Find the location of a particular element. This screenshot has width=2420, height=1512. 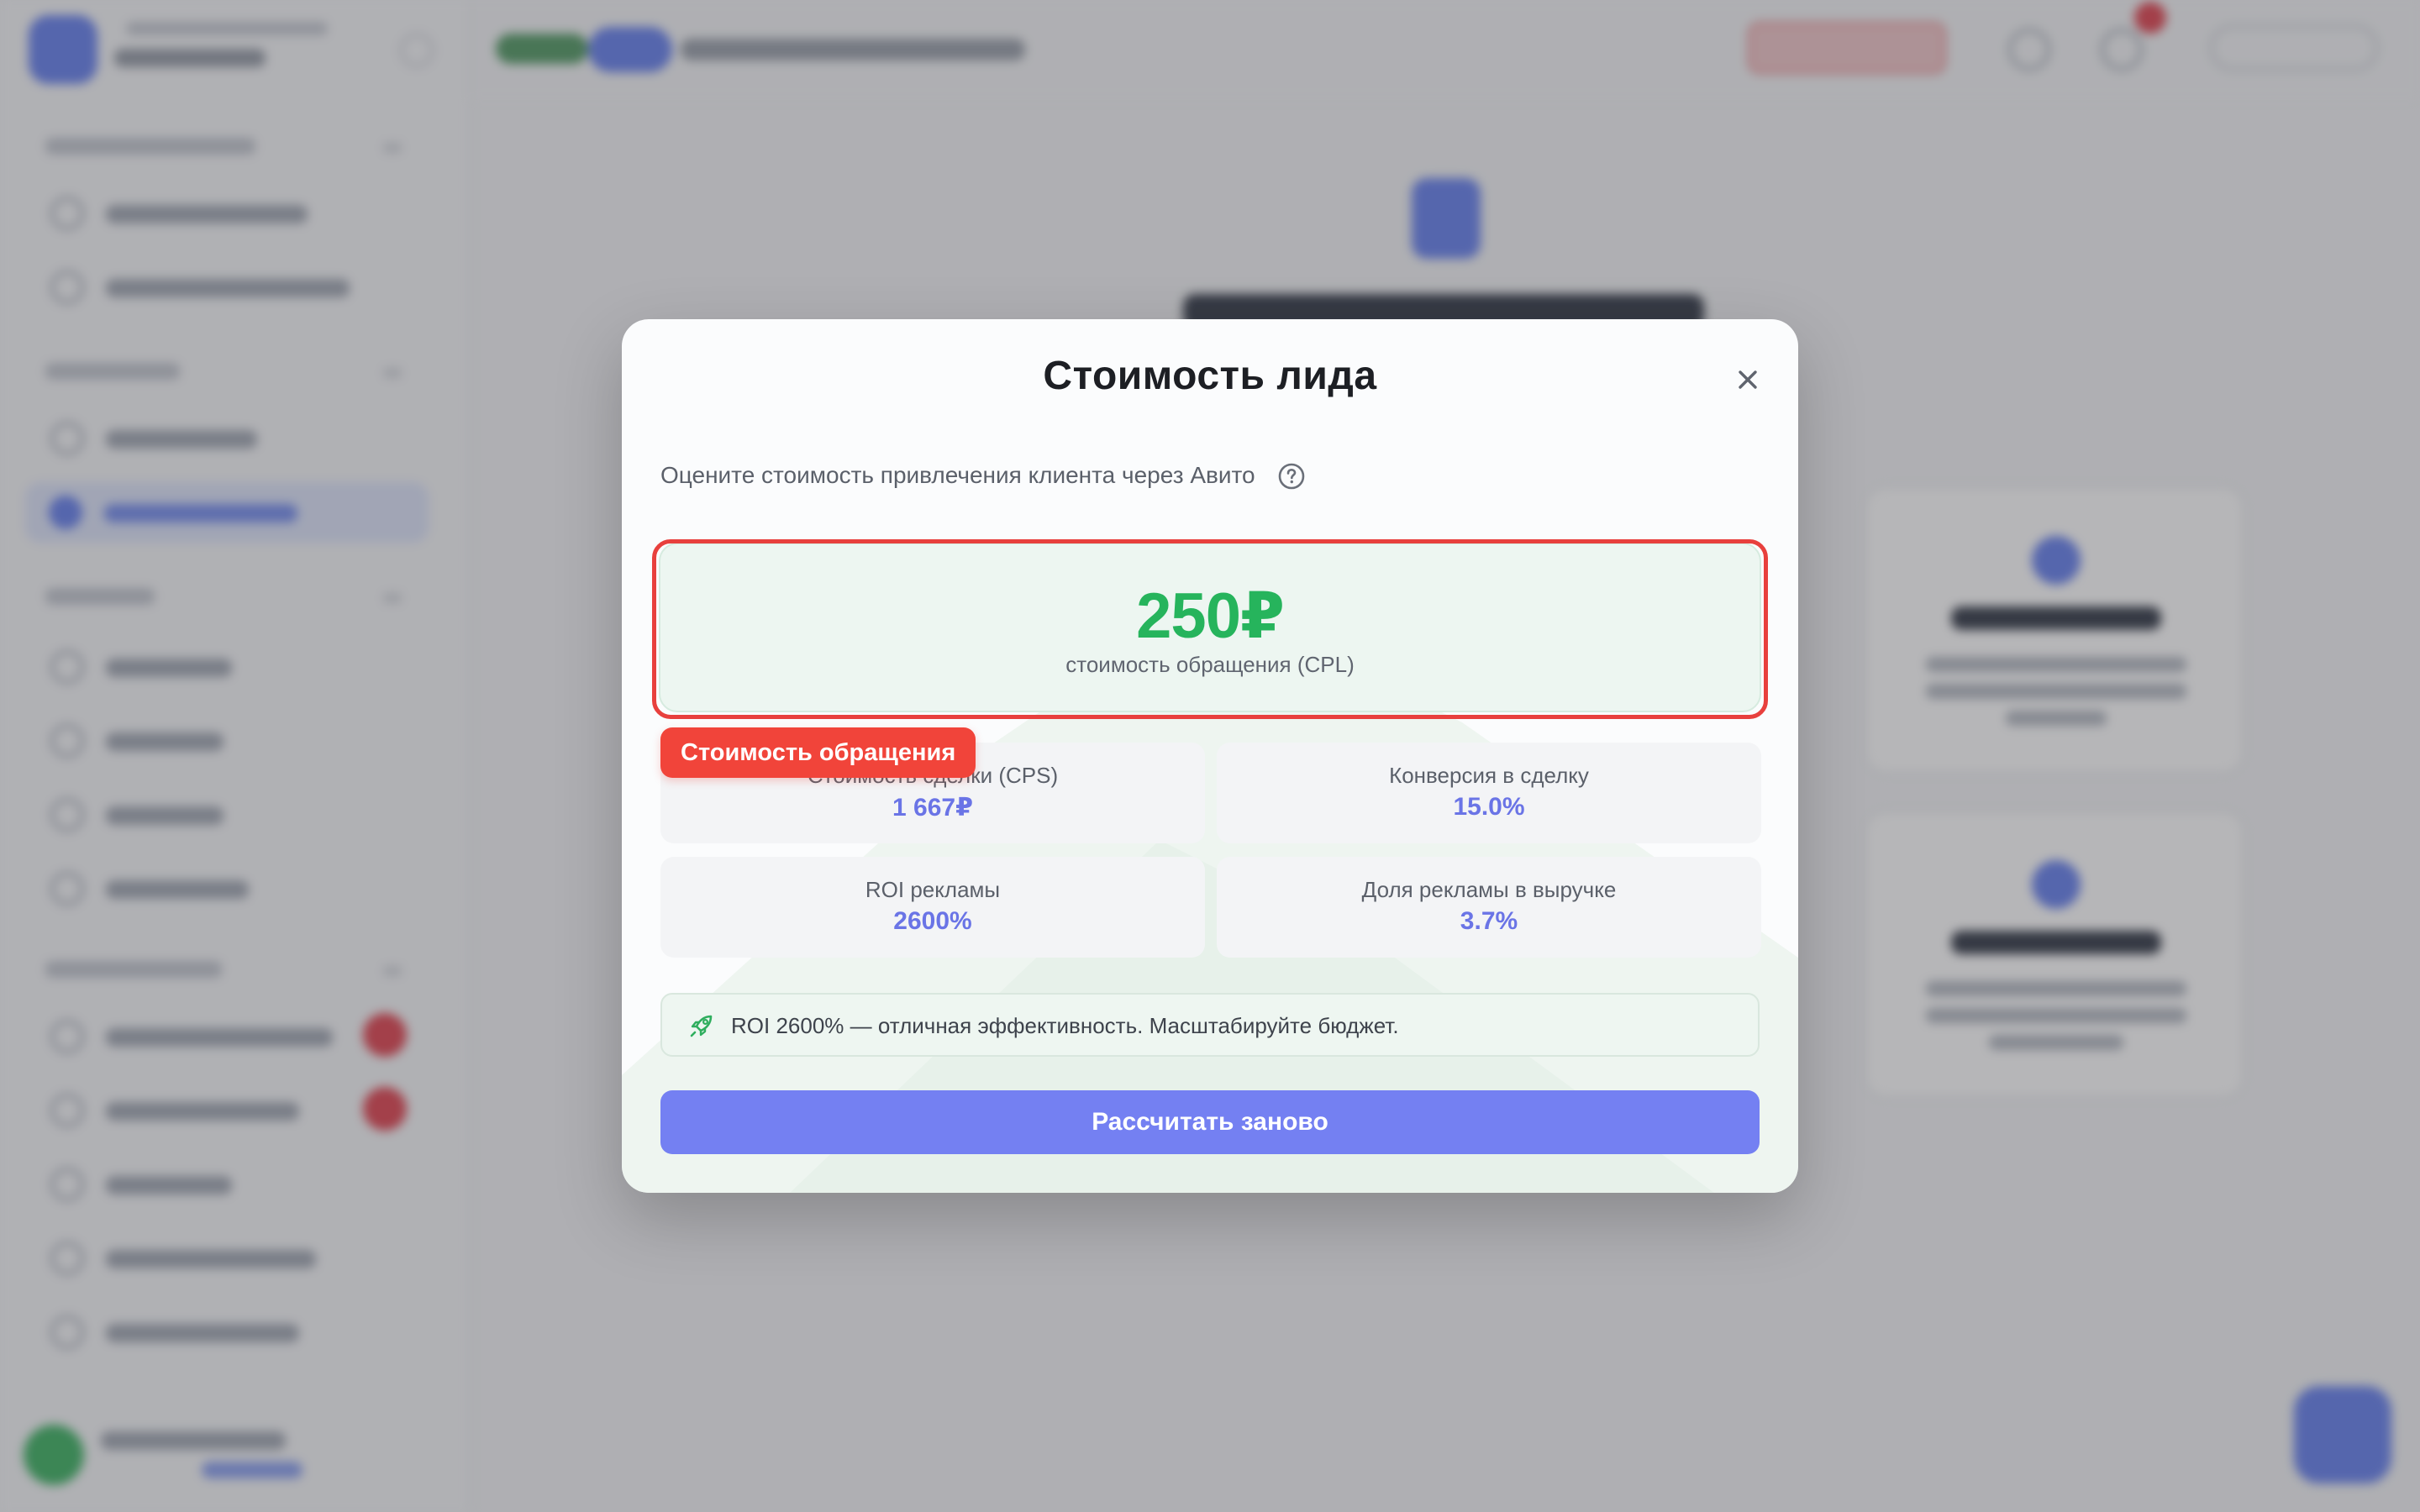

modal-title: Стоимость лида is located at coordinates (1210, 376).